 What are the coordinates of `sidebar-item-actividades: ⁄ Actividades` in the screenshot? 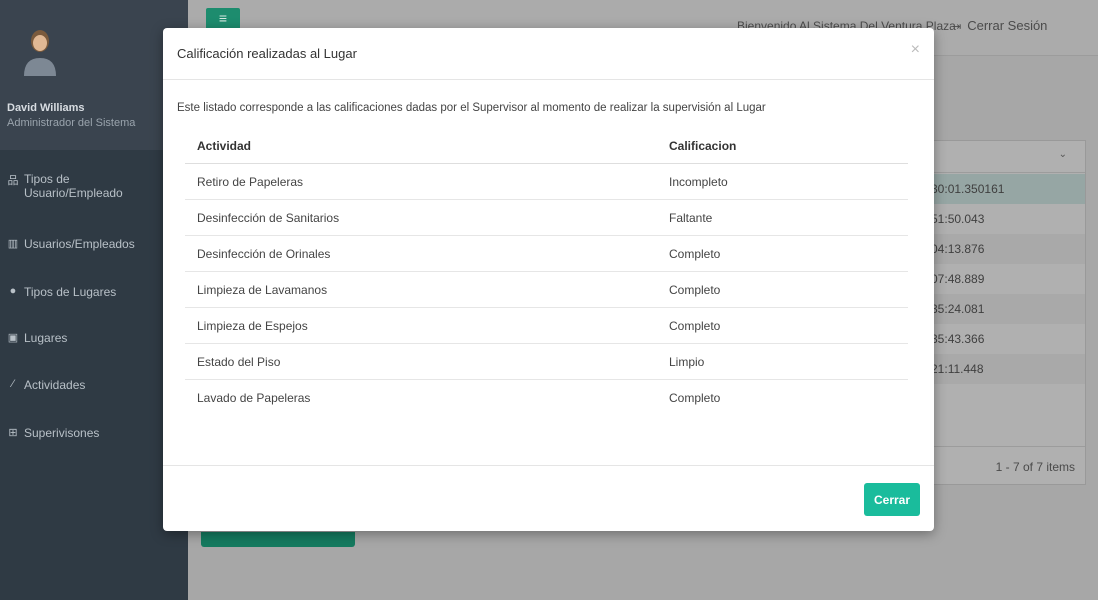 It's located at (46, 385).